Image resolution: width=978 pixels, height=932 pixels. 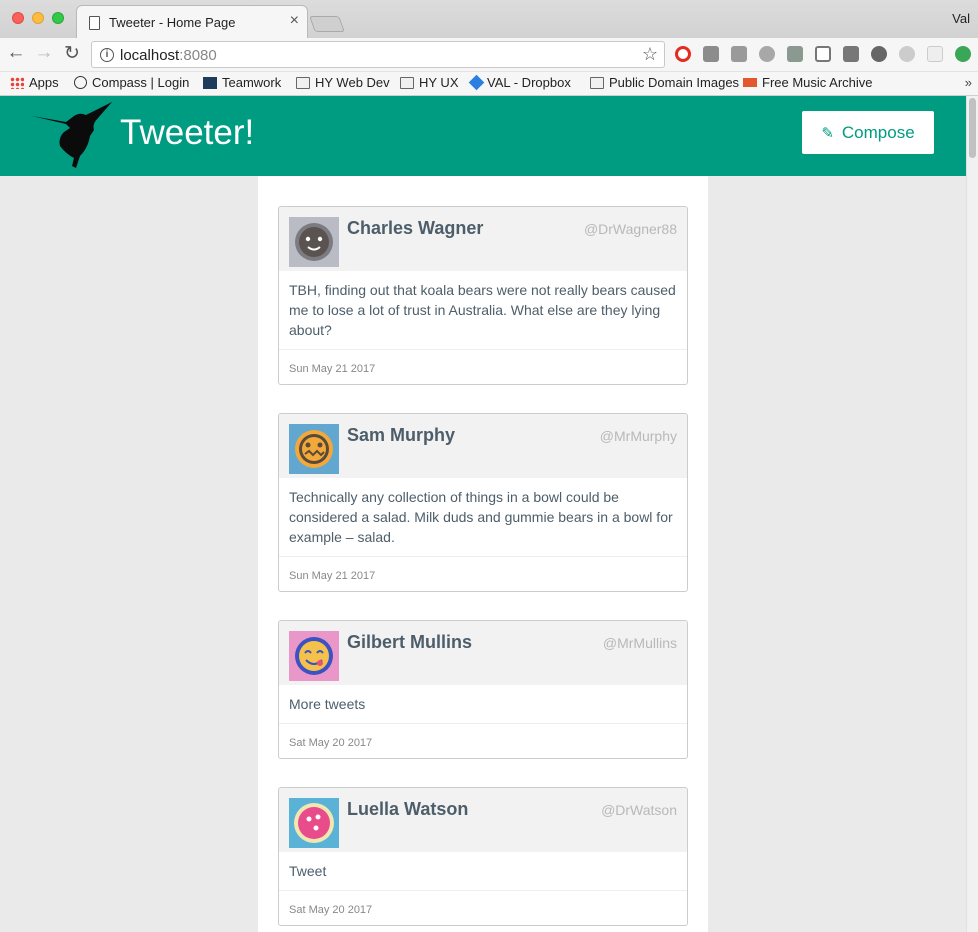 What do you see at coordinates (878, 132) in the screenshot?
I see `compose-label: Compose` at bounding box center [878, 132].